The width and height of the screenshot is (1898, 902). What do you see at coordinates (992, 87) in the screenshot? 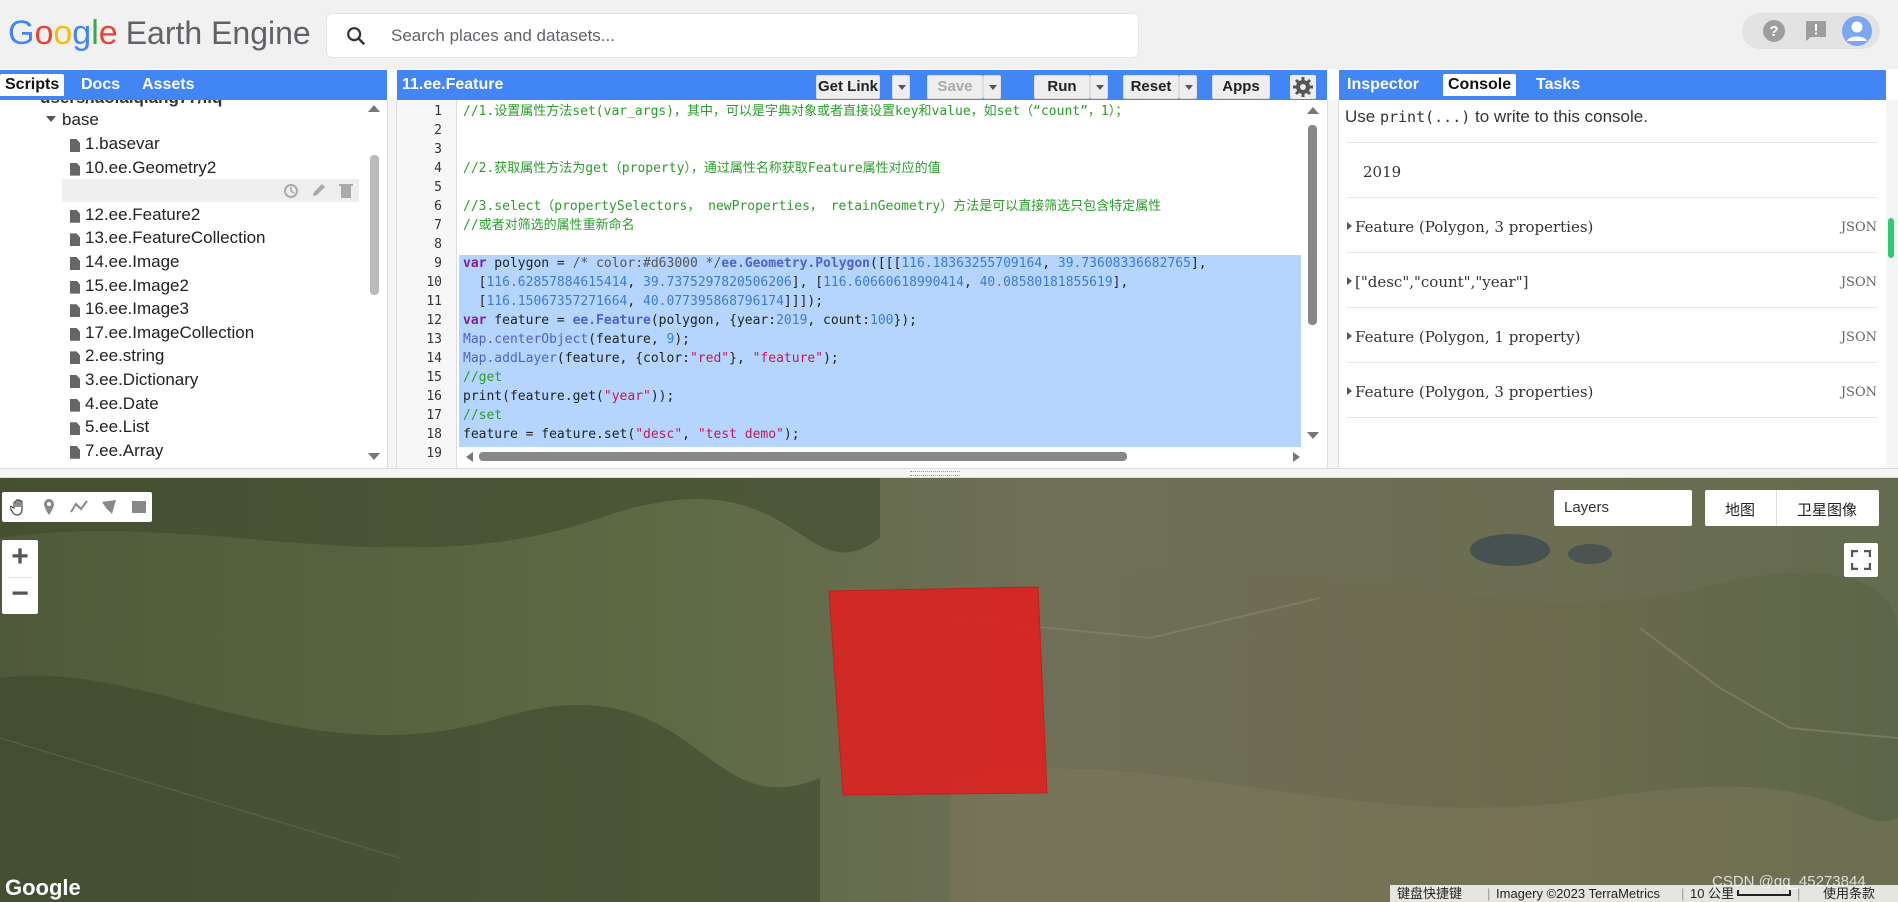
I see `save-dropdown` at bounding box center [992, 87].